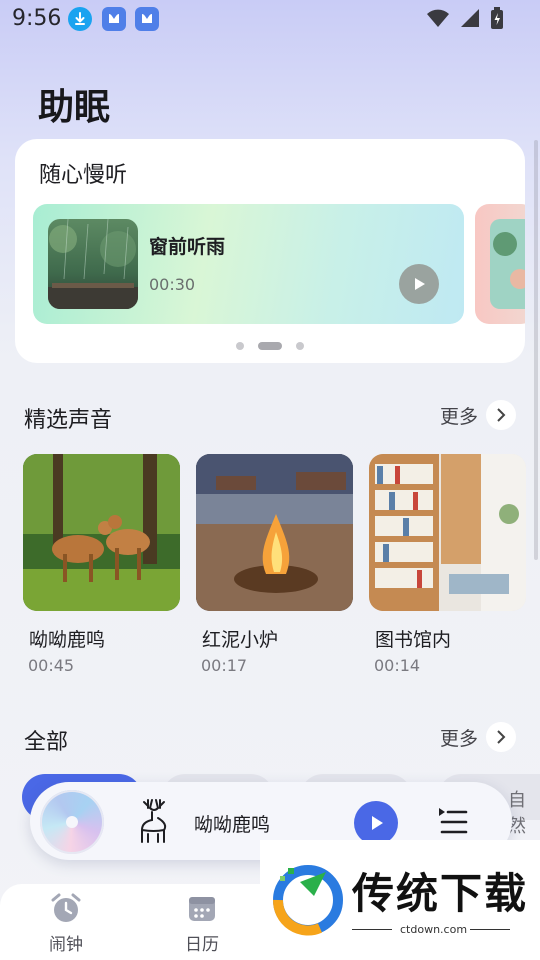  I want to click on playlist-icon, so click(453, 822).